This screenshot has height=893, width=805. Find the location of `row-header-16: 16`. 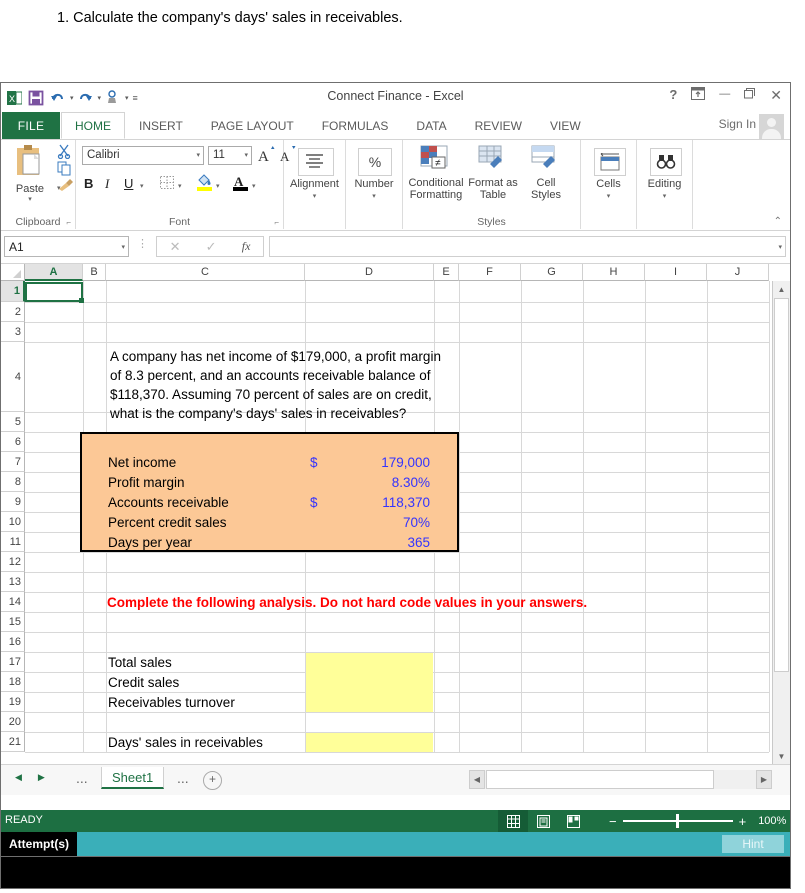

row-header-16: 16 is located at coordinates (13, 642).